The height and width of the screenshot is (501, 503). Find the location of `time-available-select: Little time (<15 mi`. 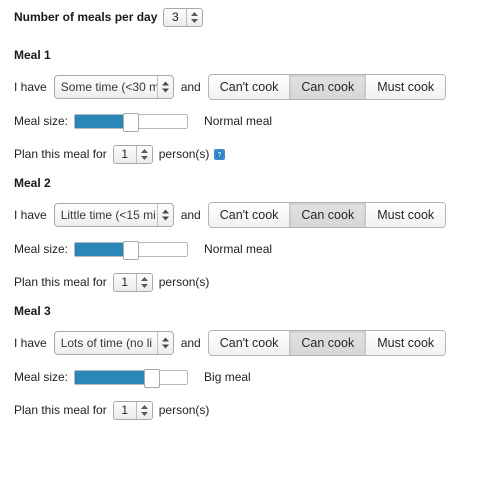

time-available-select: Little time (<15 mi is located at coordinates (113, 215).